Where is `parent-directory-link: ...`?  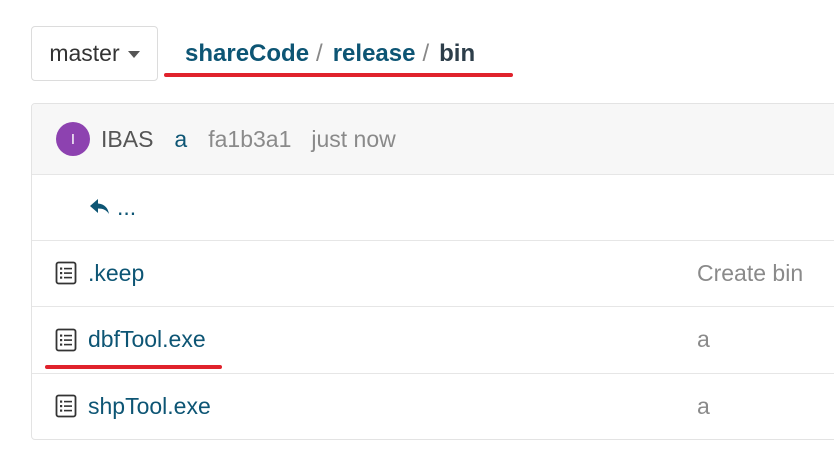 parent-directory-link: ... is located at coordinates (112, 207).